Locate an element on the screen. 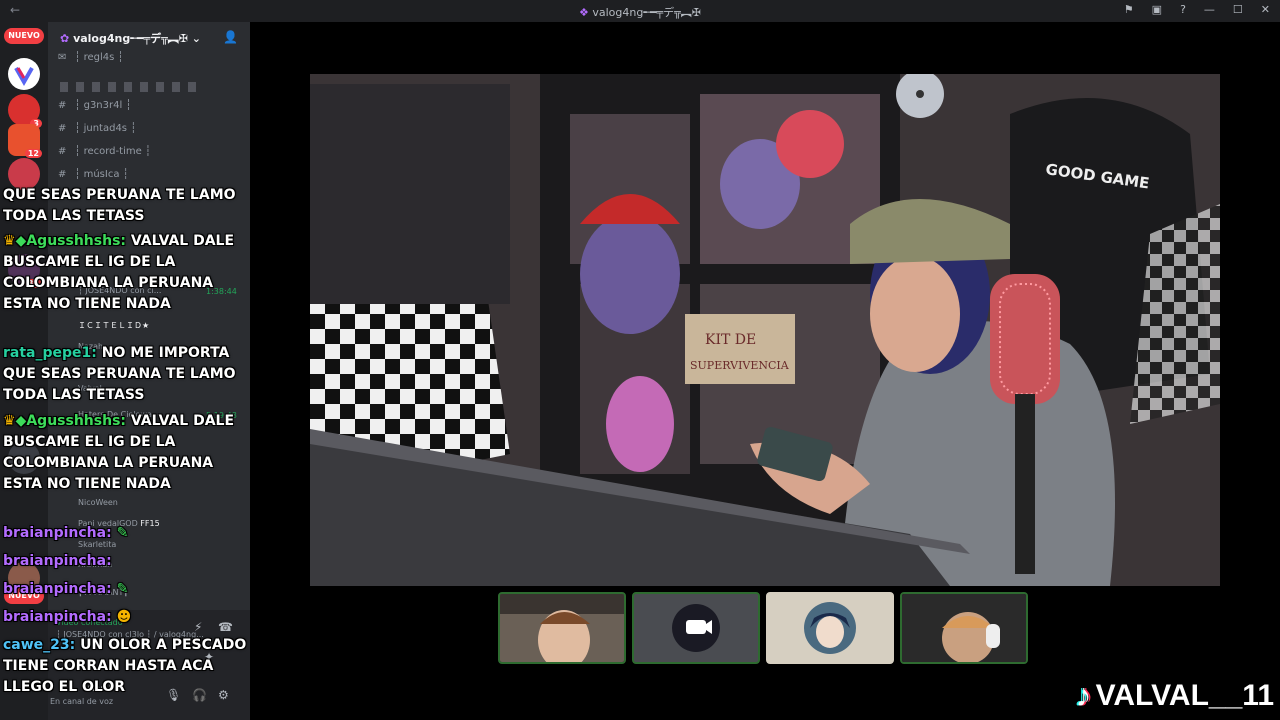 The height and width of the screenshot is (720, 1280). close-icon: ✕ is located at coordinates (1265, 9).